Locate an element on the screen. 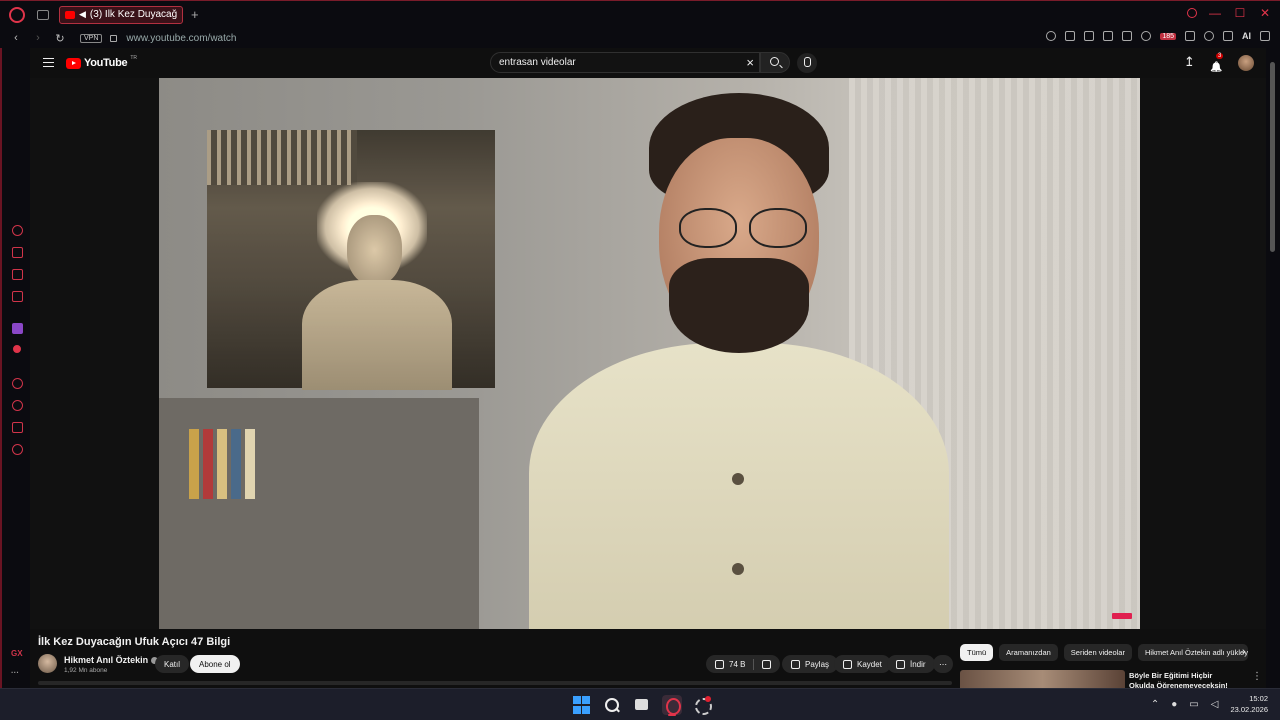 This screenshot has height=720, width=1280. page-scrollbar is located at coordinates (1273, 368).